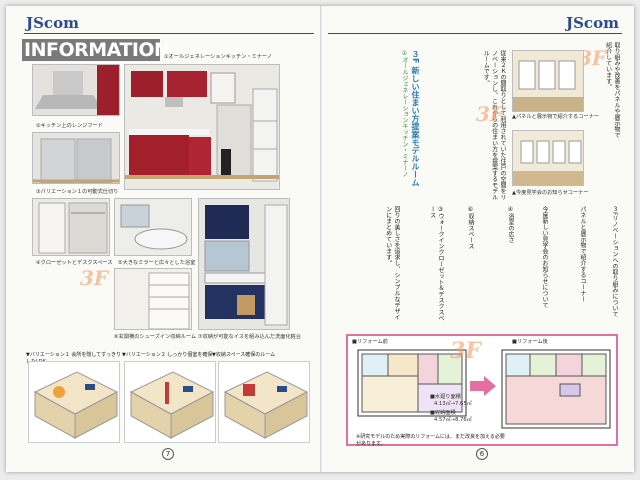 This screenshot has width=640, height=480. What do you see at coordinates (169, 33) in the screenshot?
I see `header-rule-left` at bounding box center [169, 33].